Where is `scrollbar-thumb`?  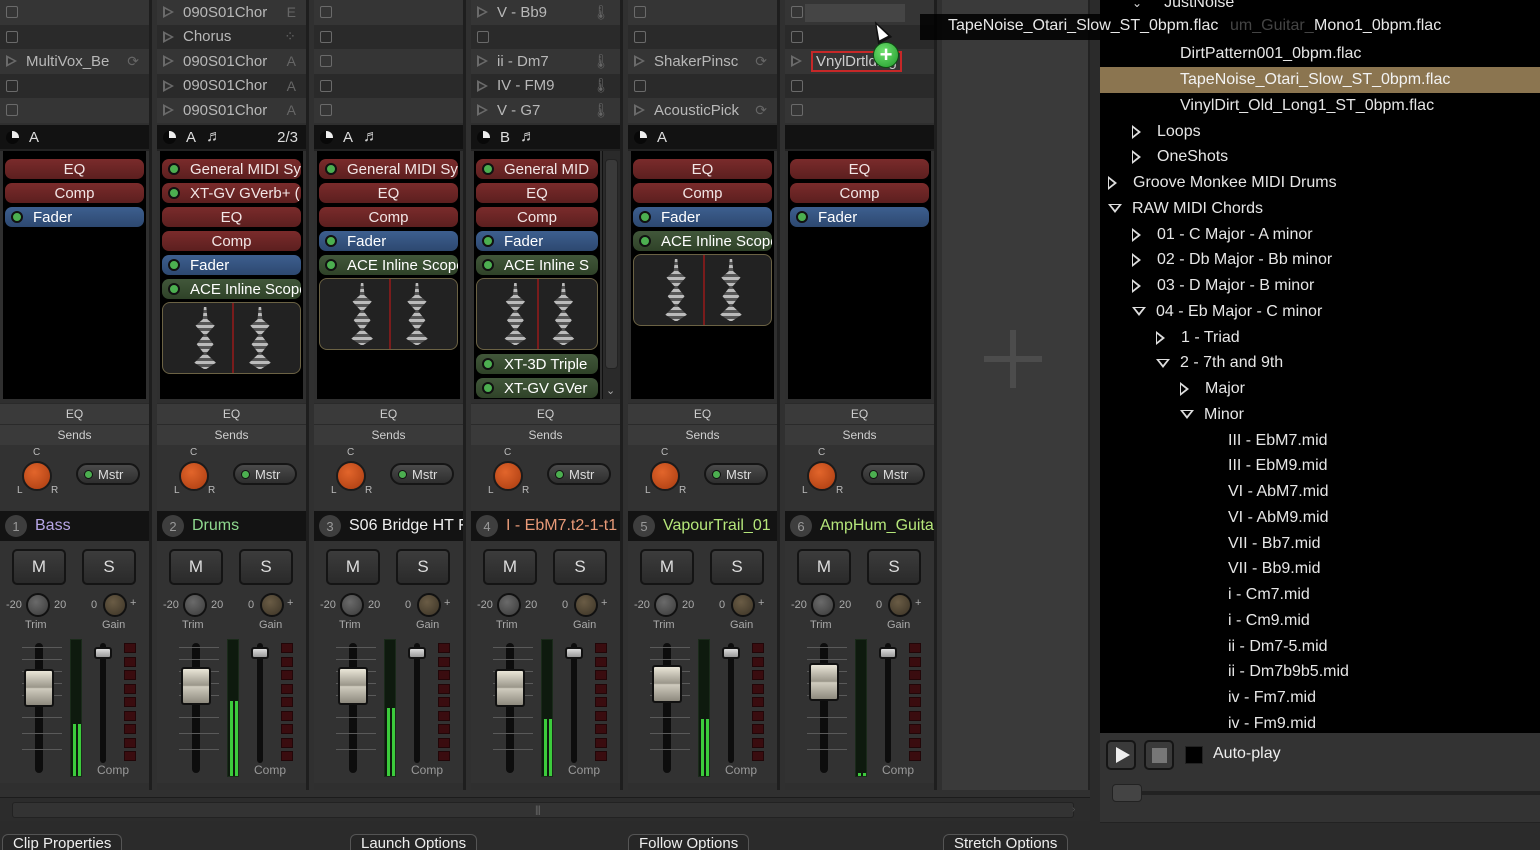
scrollbar-thumb is located at coordinates (611, 264).